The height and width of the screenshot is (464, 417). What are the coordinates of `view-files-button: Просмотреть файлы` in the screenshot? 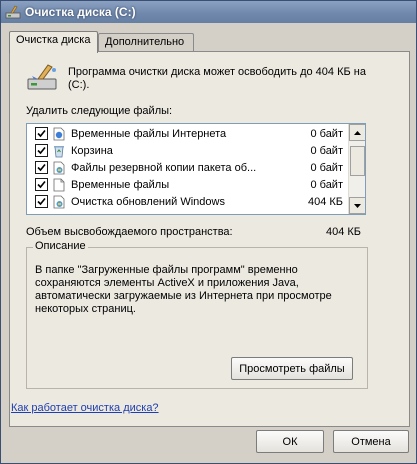 It's located at (292, 368).